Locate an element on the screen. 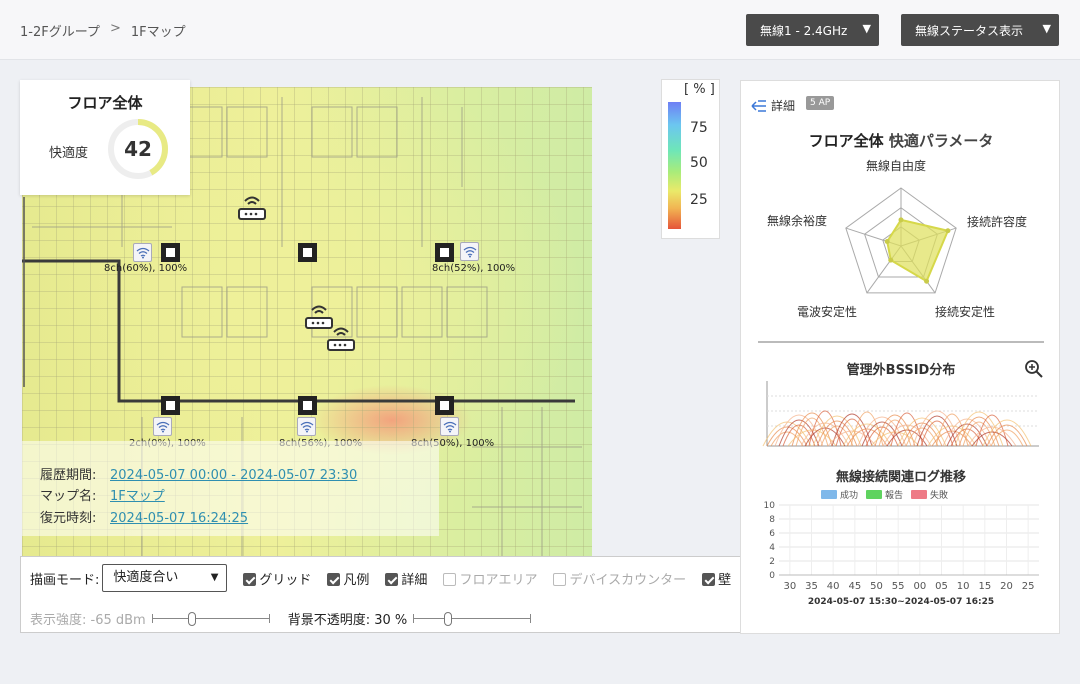 The width and height of the screenshot is (1080, 684). log-xtick: 20 is located at coordinates (1006, 586).